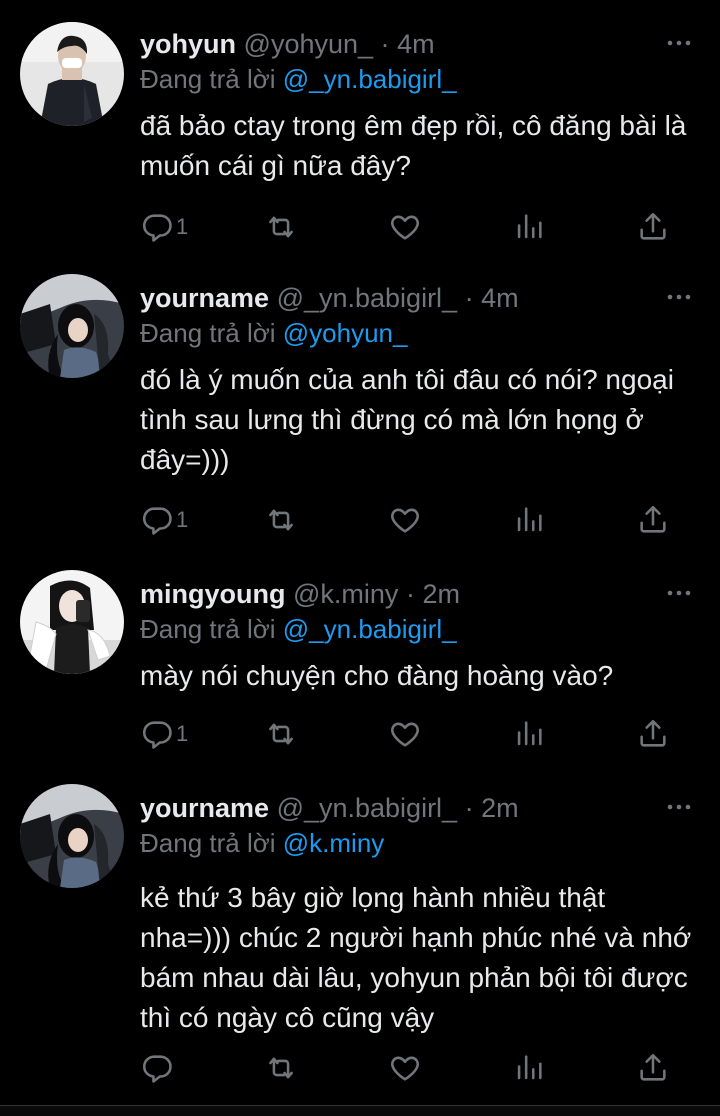 The width and height of the screenshot is (720, 1116). I want to click on display-name: mingyoung, so click(212, 594).